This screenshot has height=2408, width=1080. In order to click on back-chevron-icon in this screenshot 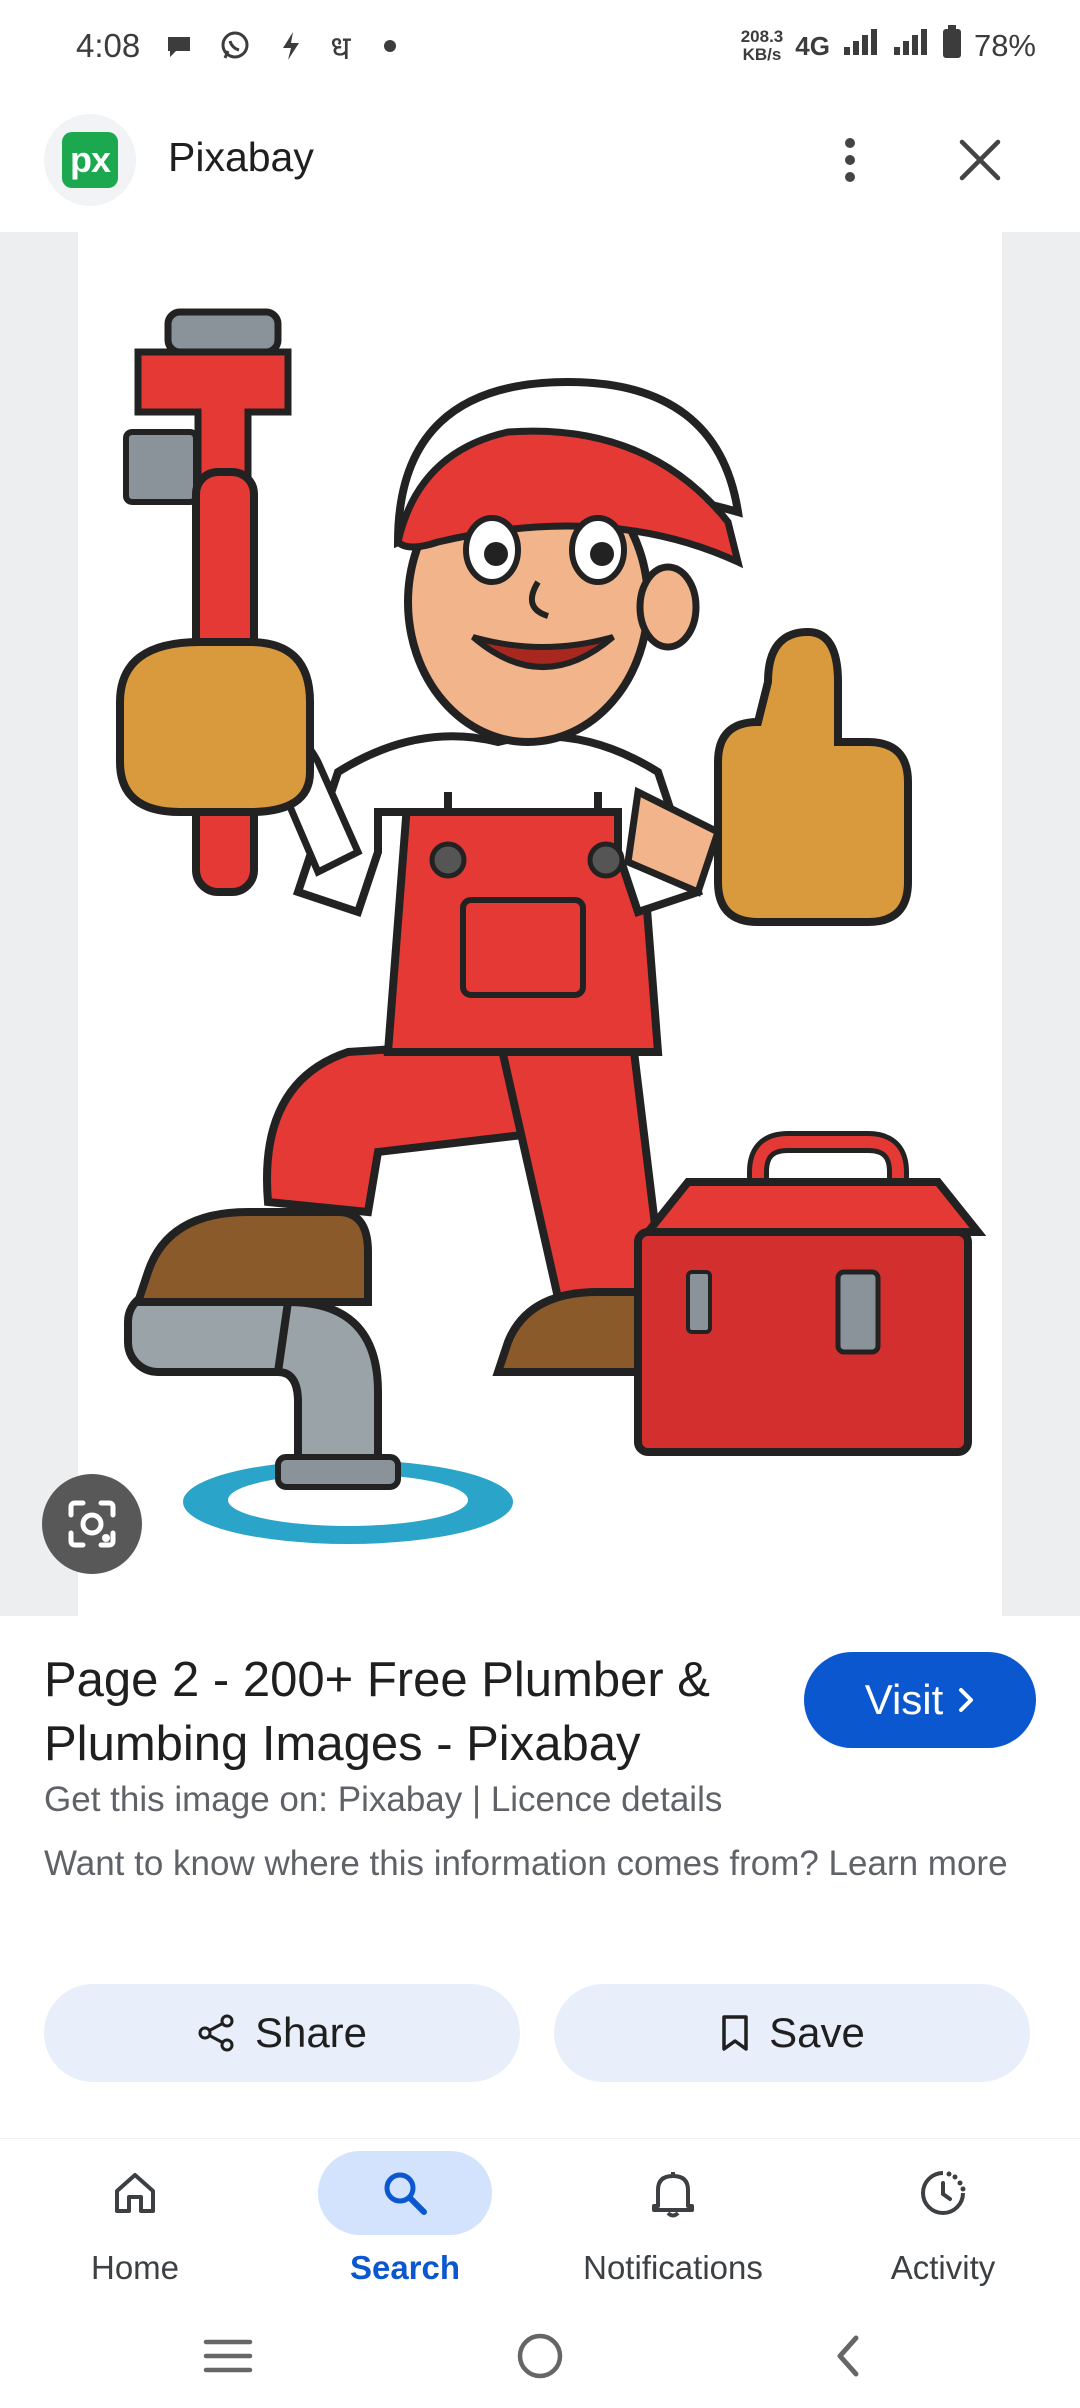, I will do `click(848, 2356)`.